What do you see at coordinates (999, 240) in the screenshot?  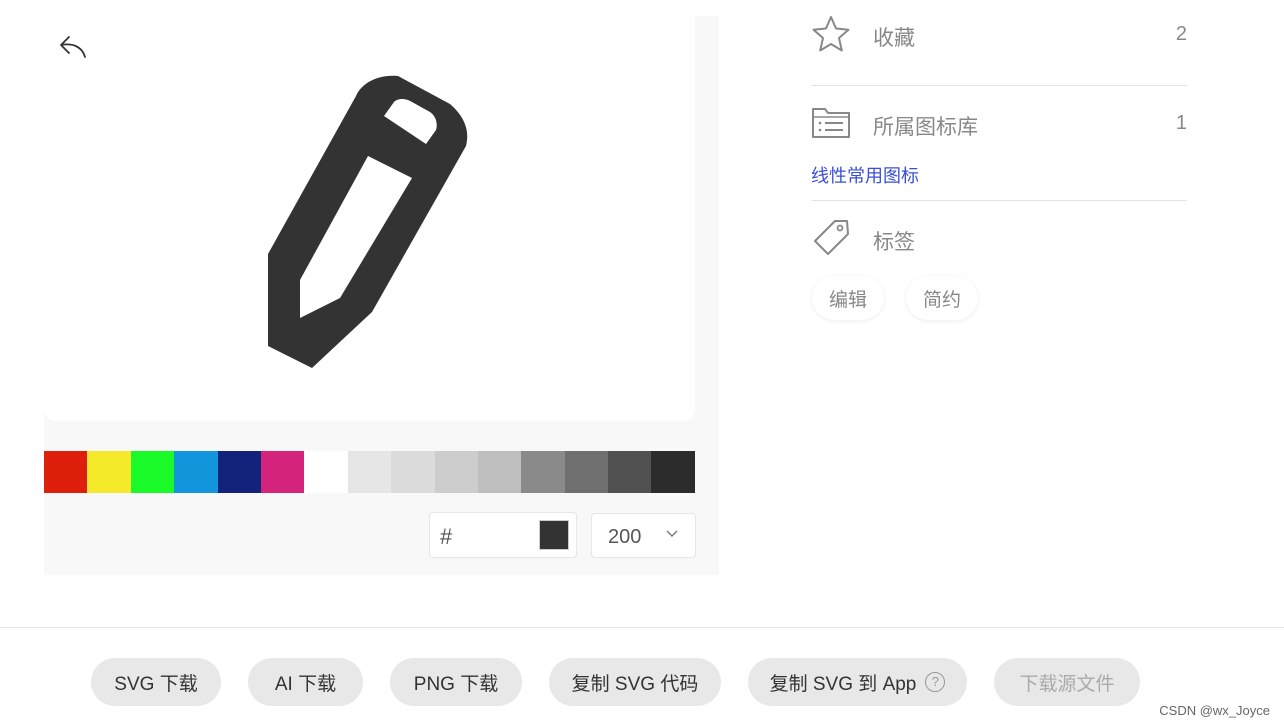 I see `tags-row: 标签` at bounding box center [999, 240].